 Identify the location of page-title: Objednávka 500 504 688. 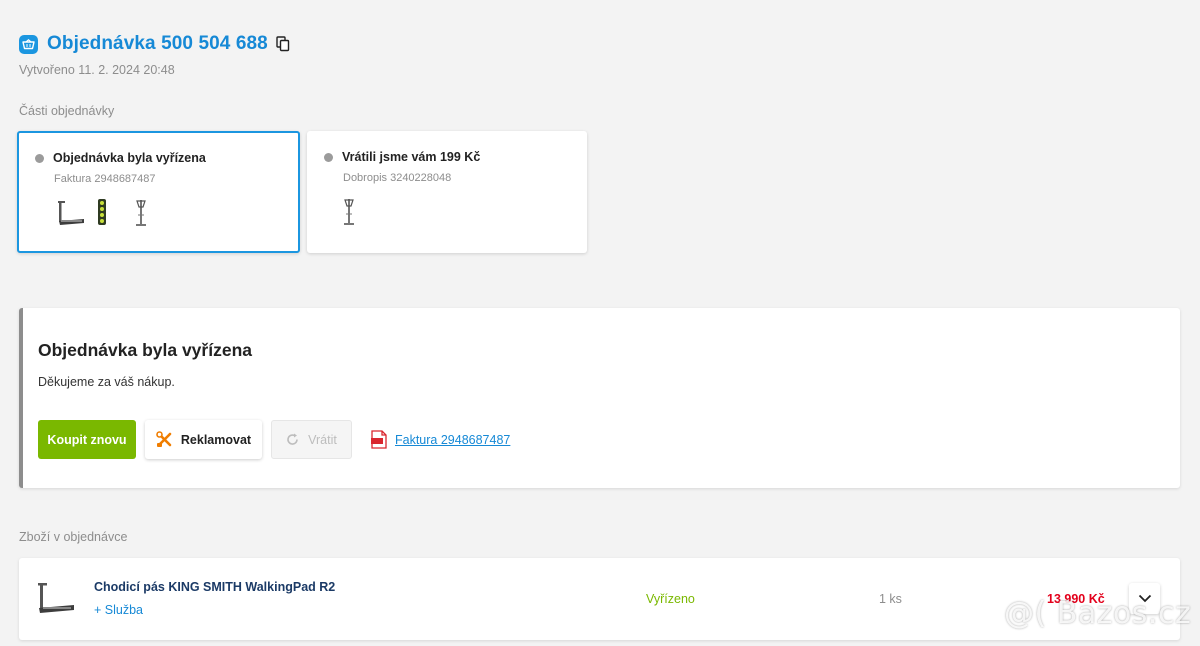
(157, 43).